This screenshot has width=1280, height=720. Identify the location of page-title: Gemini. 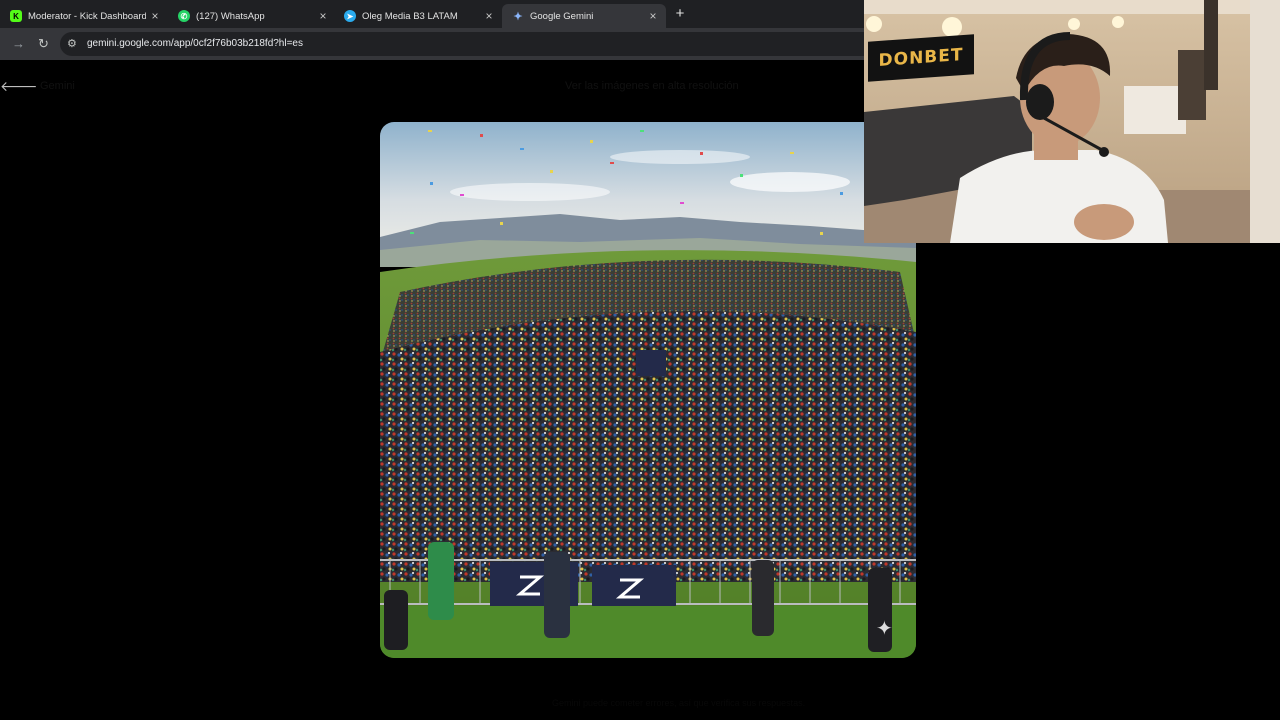
(57, 86).